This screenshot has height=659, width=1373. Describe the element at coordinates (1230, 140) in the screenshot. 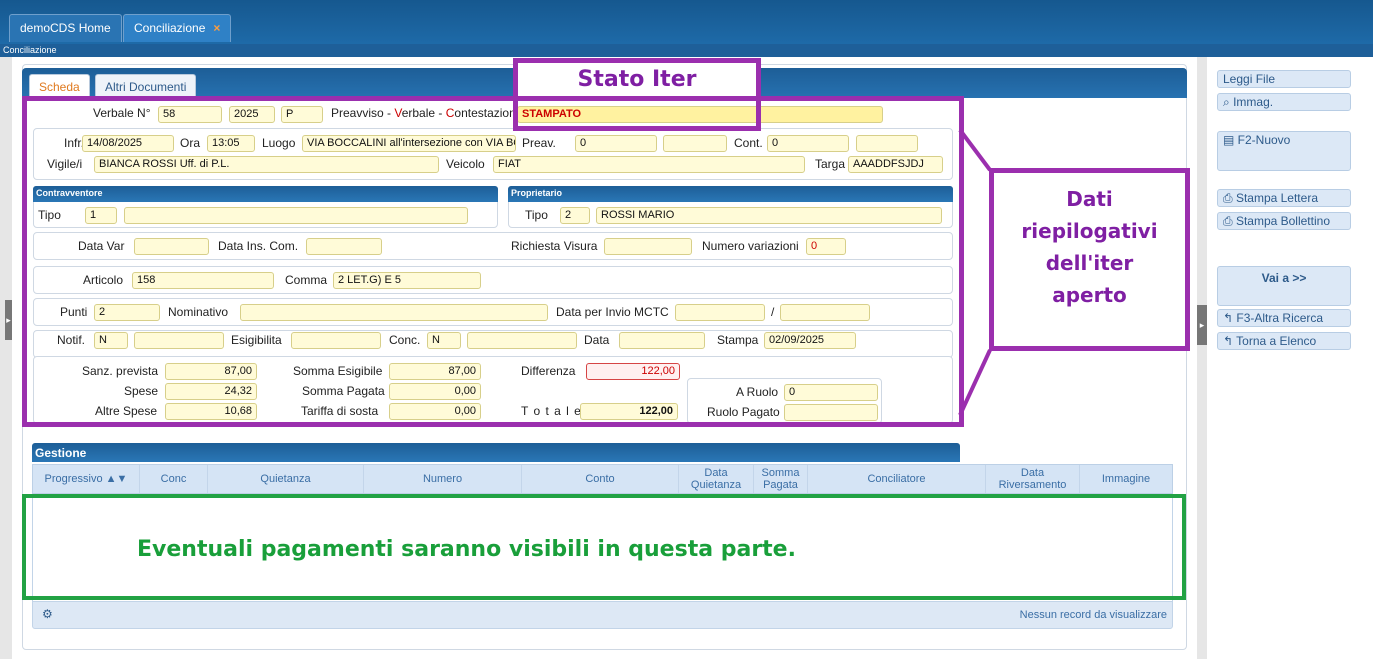

I see `file-icon: ▤` at that location.